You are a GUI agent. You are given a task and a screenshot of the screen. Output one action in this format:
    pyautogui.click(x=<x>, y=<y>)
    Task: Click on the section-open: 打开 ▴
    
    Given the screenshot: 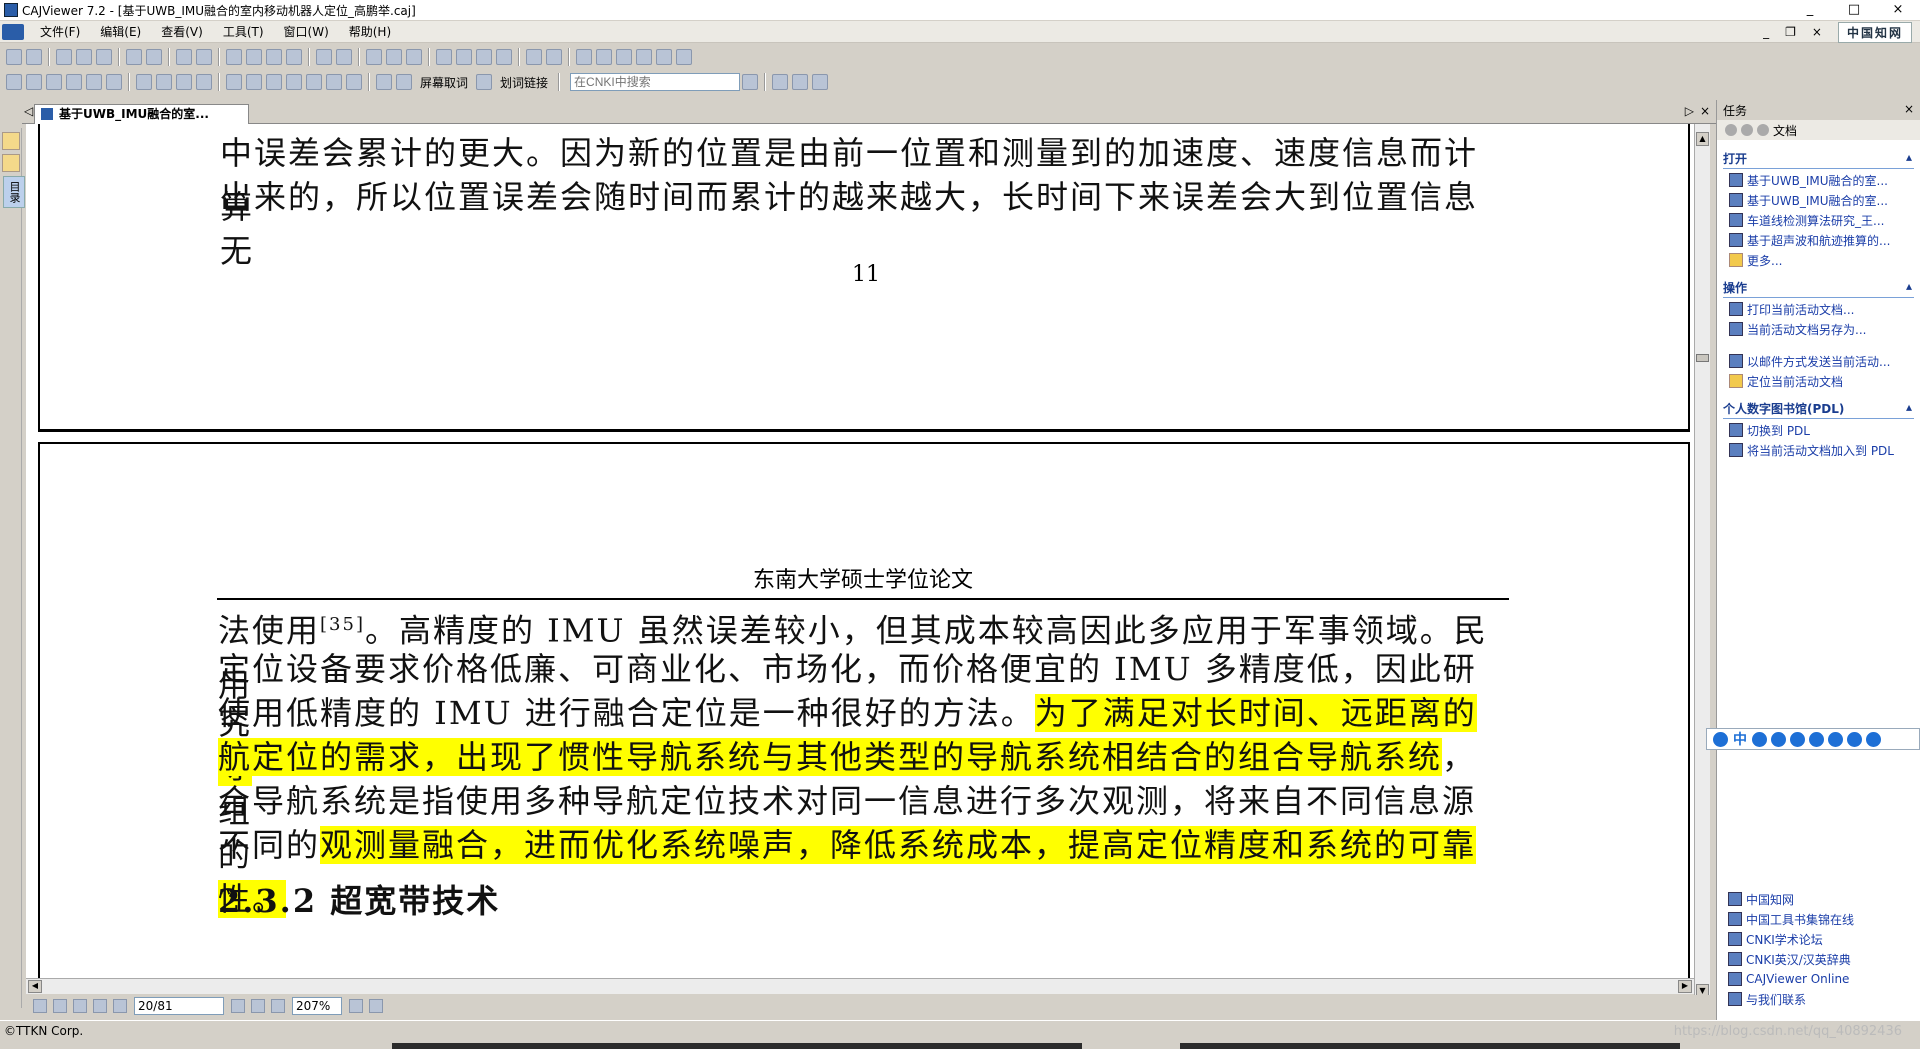 What is the action you would take?
    pyautogui.click(x=1818, y=159)
    